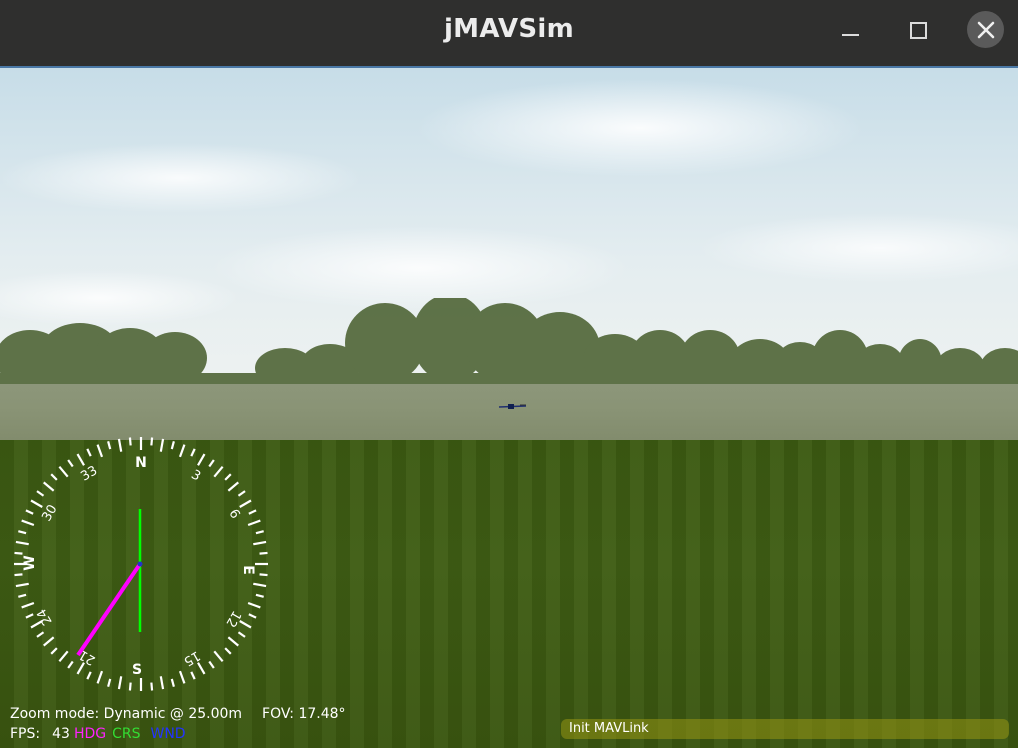 The height and width of the screenshot is (748, 1018). Describe the element at coordinates (126, 714) in the screenshot. I see `zoom-mode-text: Zoom mode: Dynamic @ 25.00m` at that location.